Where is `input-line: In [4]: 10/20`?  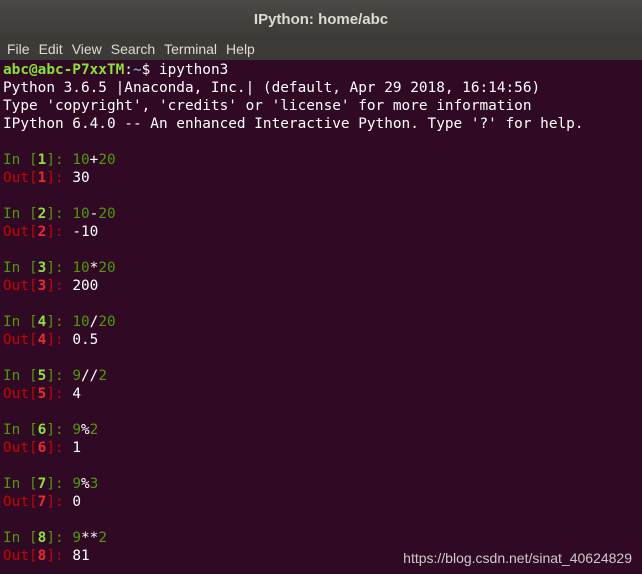 input-line: In [4]: 10/20 is located at coordinates (59, 322).